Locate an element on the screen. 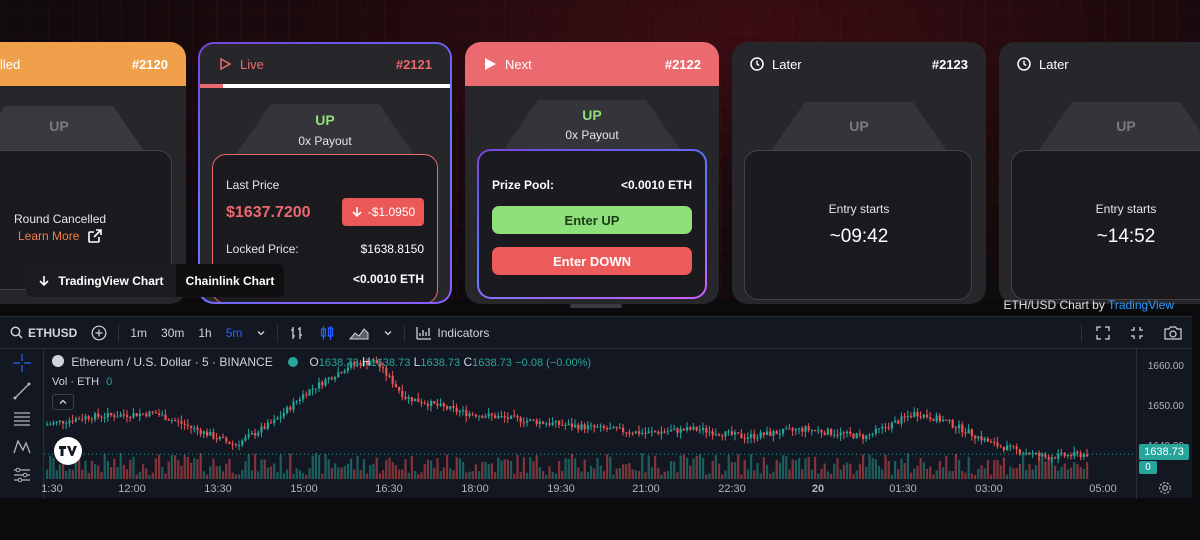  enter-up-button: Enter UP is located at coordinates (592, 220).